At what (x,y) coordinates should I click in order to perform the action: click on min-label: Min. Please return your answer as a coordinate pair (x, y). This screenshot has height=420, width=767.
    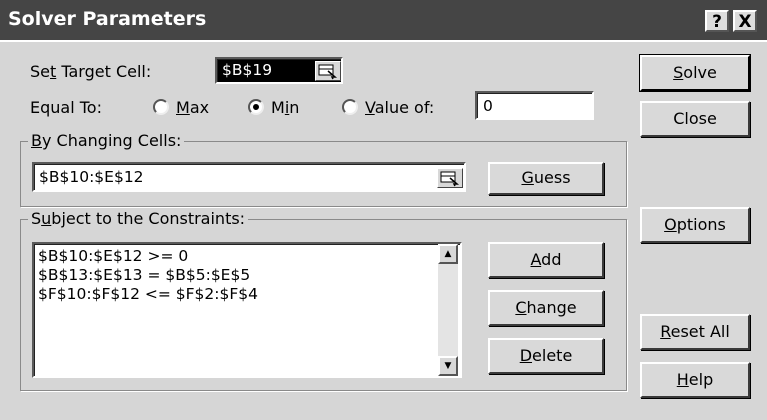
    Looking at the image, I should click on (285, 107).